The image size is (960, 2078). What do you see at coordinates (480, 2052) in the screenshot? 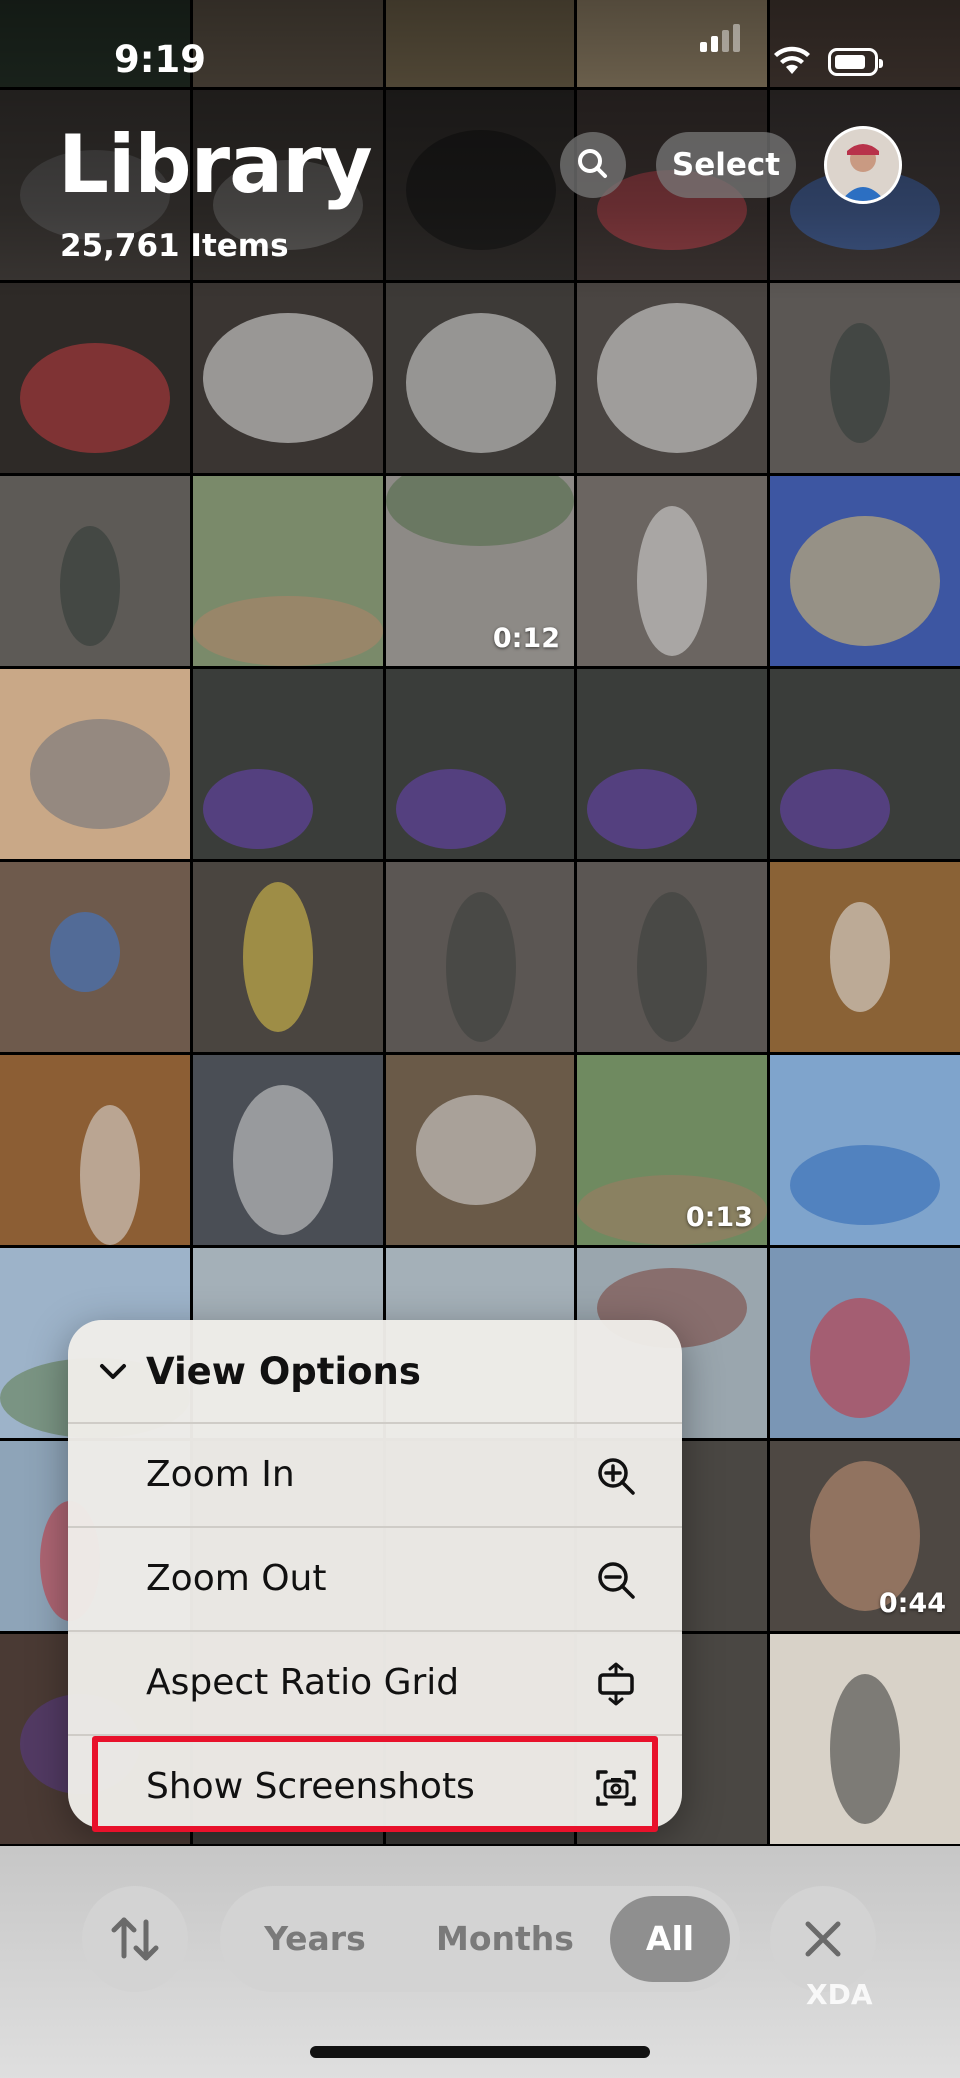
I see `home-indicator` at bounding box center [480, 2052].